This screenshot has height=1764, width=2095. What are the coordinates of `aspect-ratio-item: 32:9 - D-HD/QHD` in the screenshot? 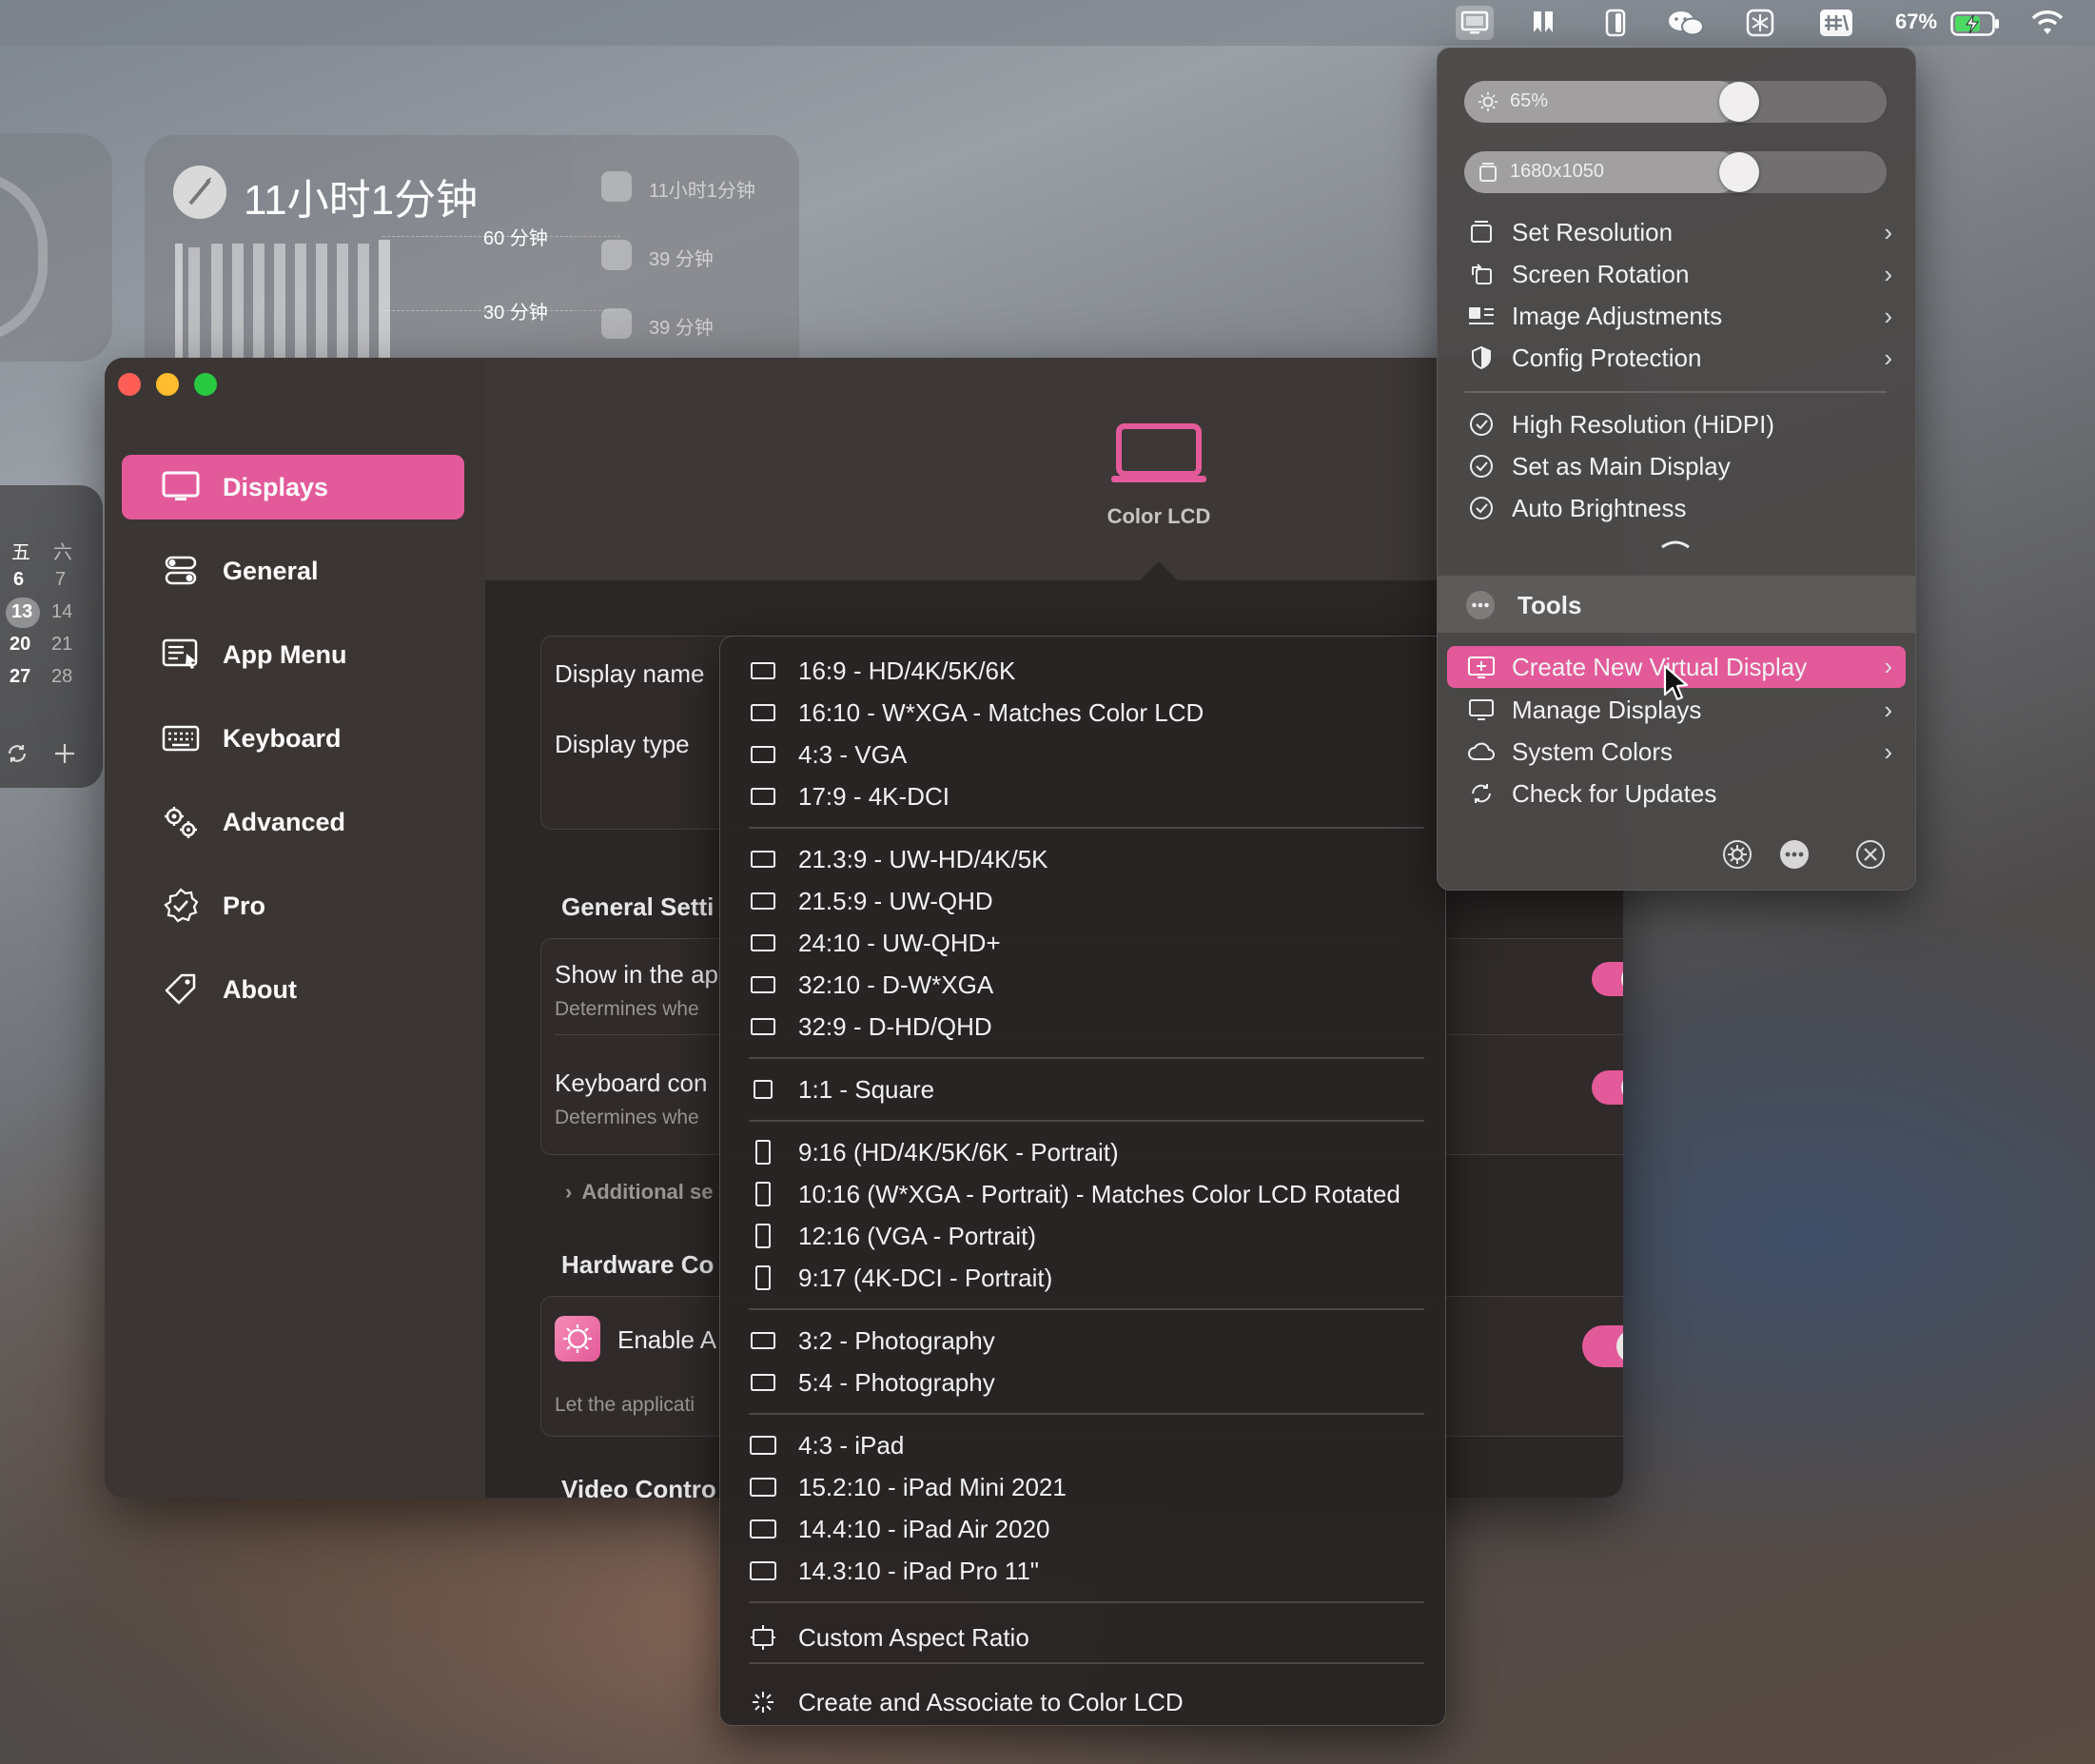 It's located at (871, 1027).